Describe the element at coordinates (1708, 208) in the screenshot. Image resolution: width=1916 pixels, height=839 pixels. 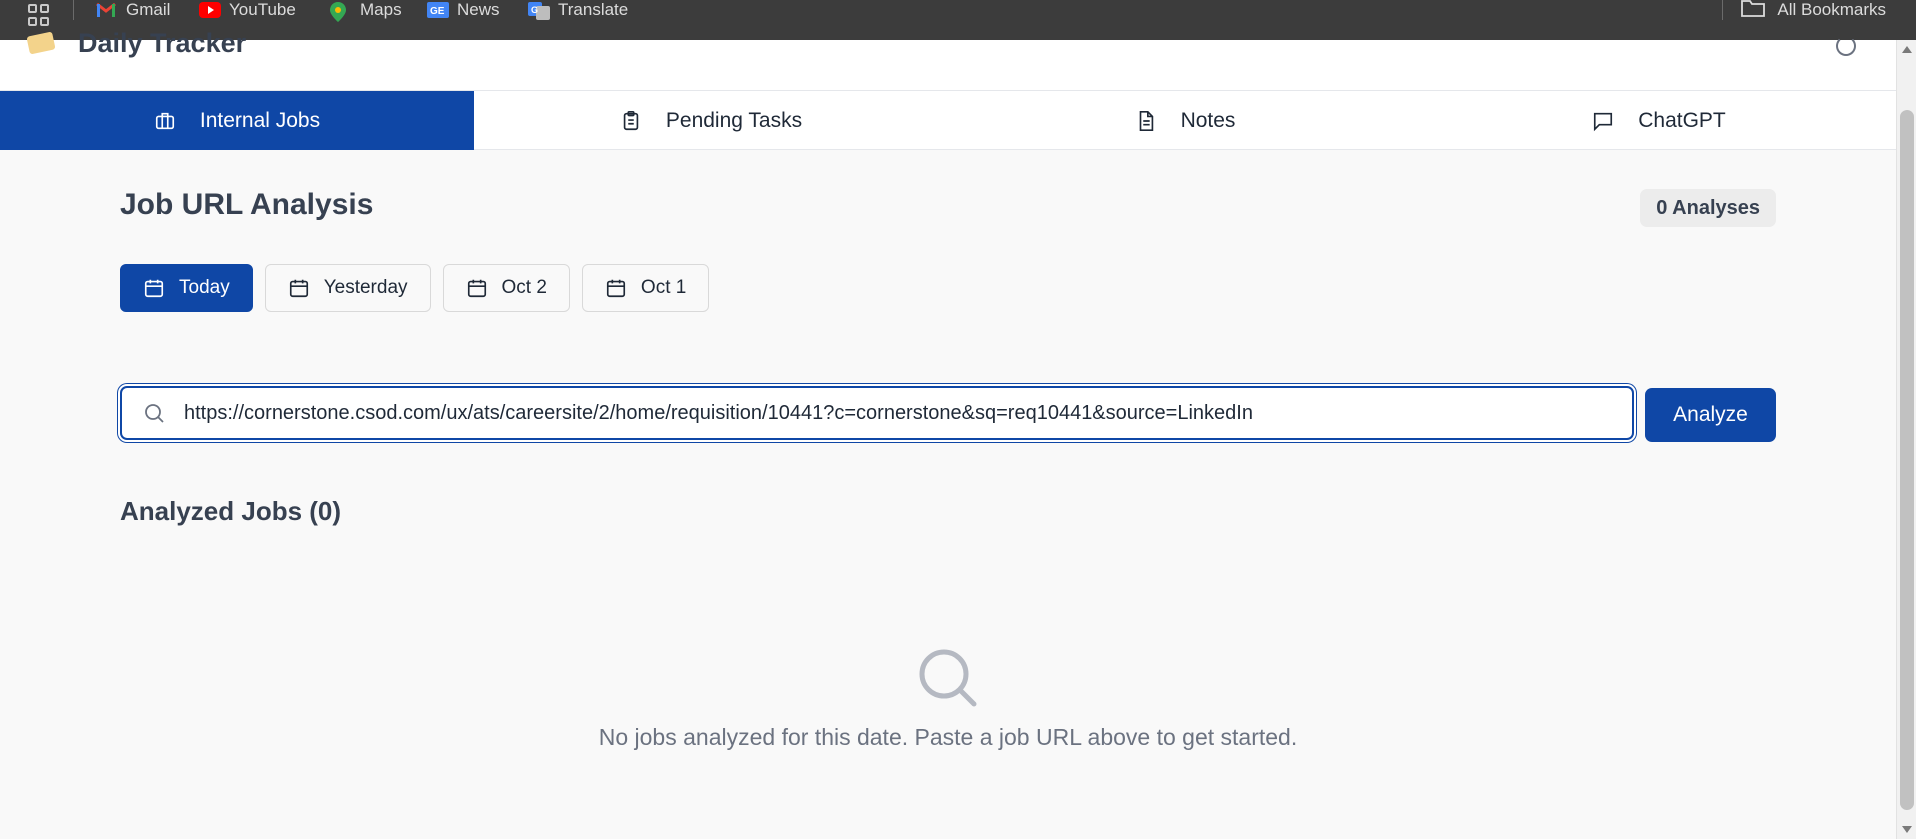
I see `analyses-count-badge: 0 Analyses` at that location.